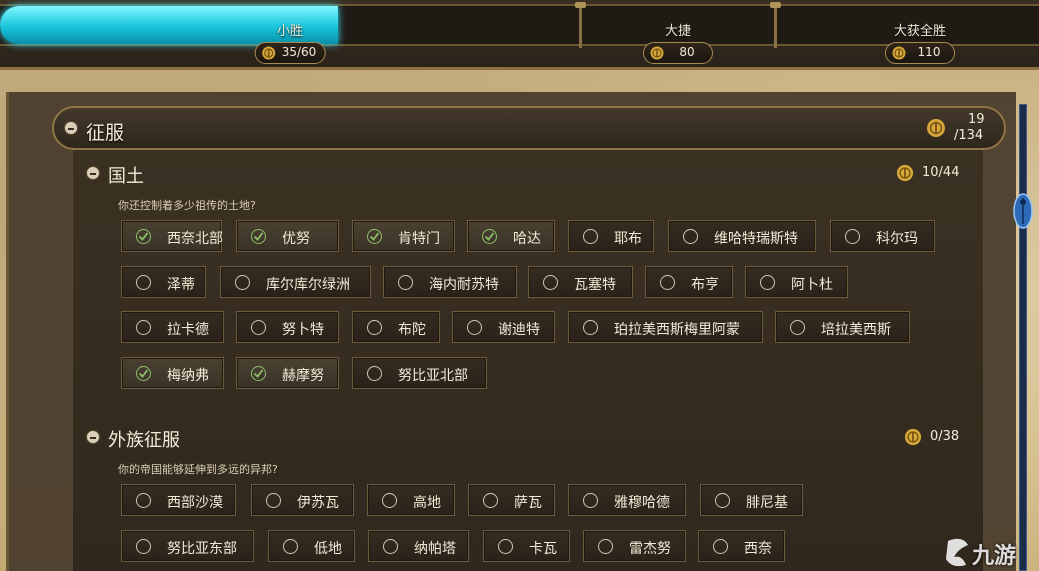  Describe the element at coordinates (435, 549) in the screenshot. I see `chip-label: 纳帕塔` at that location.